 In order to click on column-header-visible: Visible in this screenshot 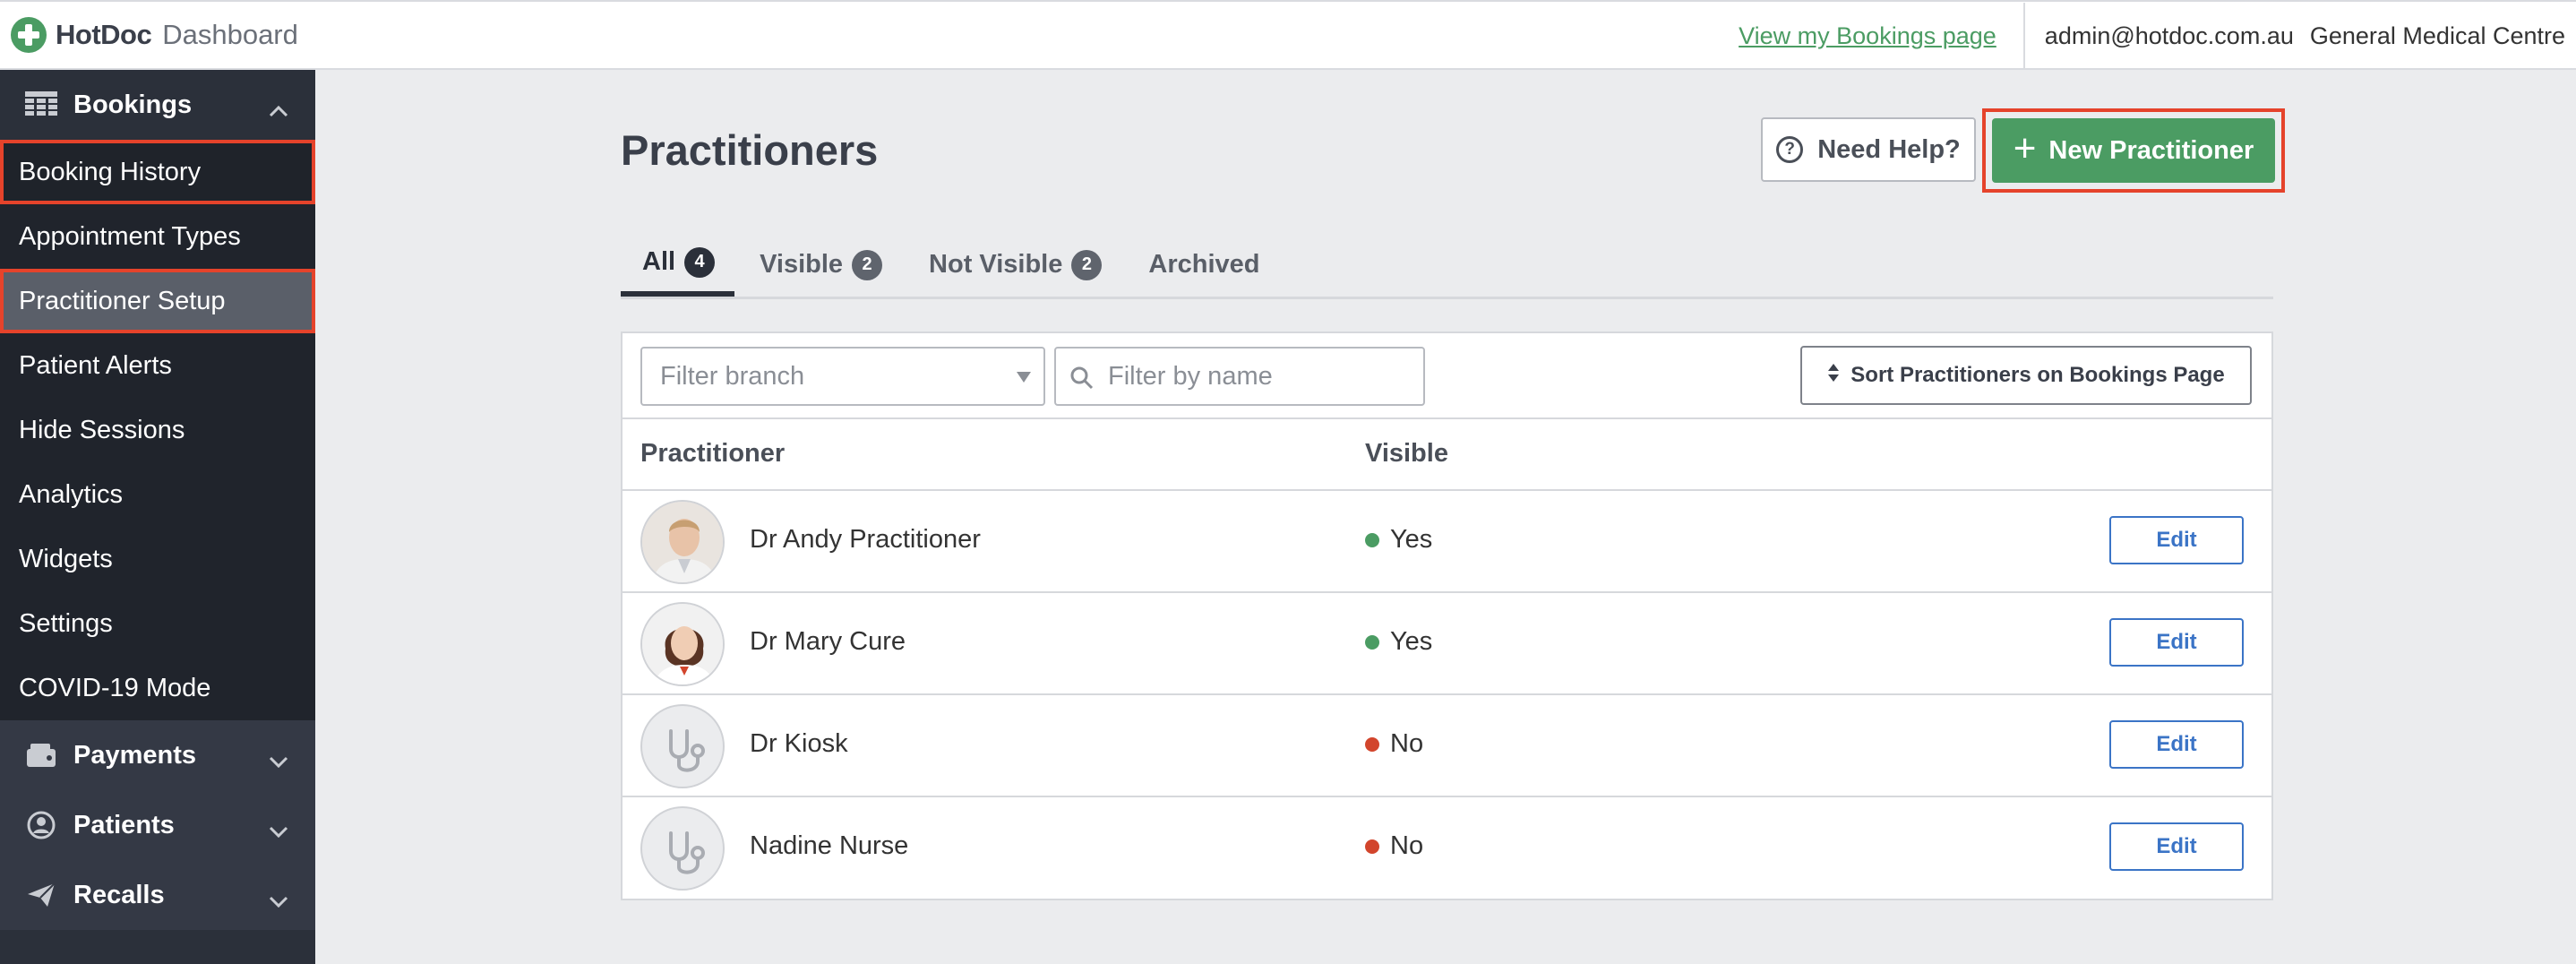, I will do `click(1406, 453)`.